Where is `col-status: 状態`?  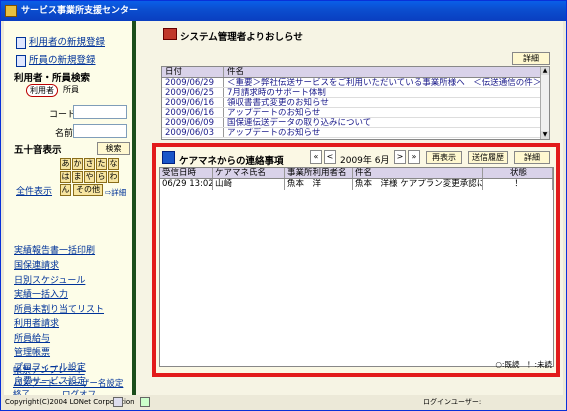 col-status: 状態 is located at coordinates (518, 173).